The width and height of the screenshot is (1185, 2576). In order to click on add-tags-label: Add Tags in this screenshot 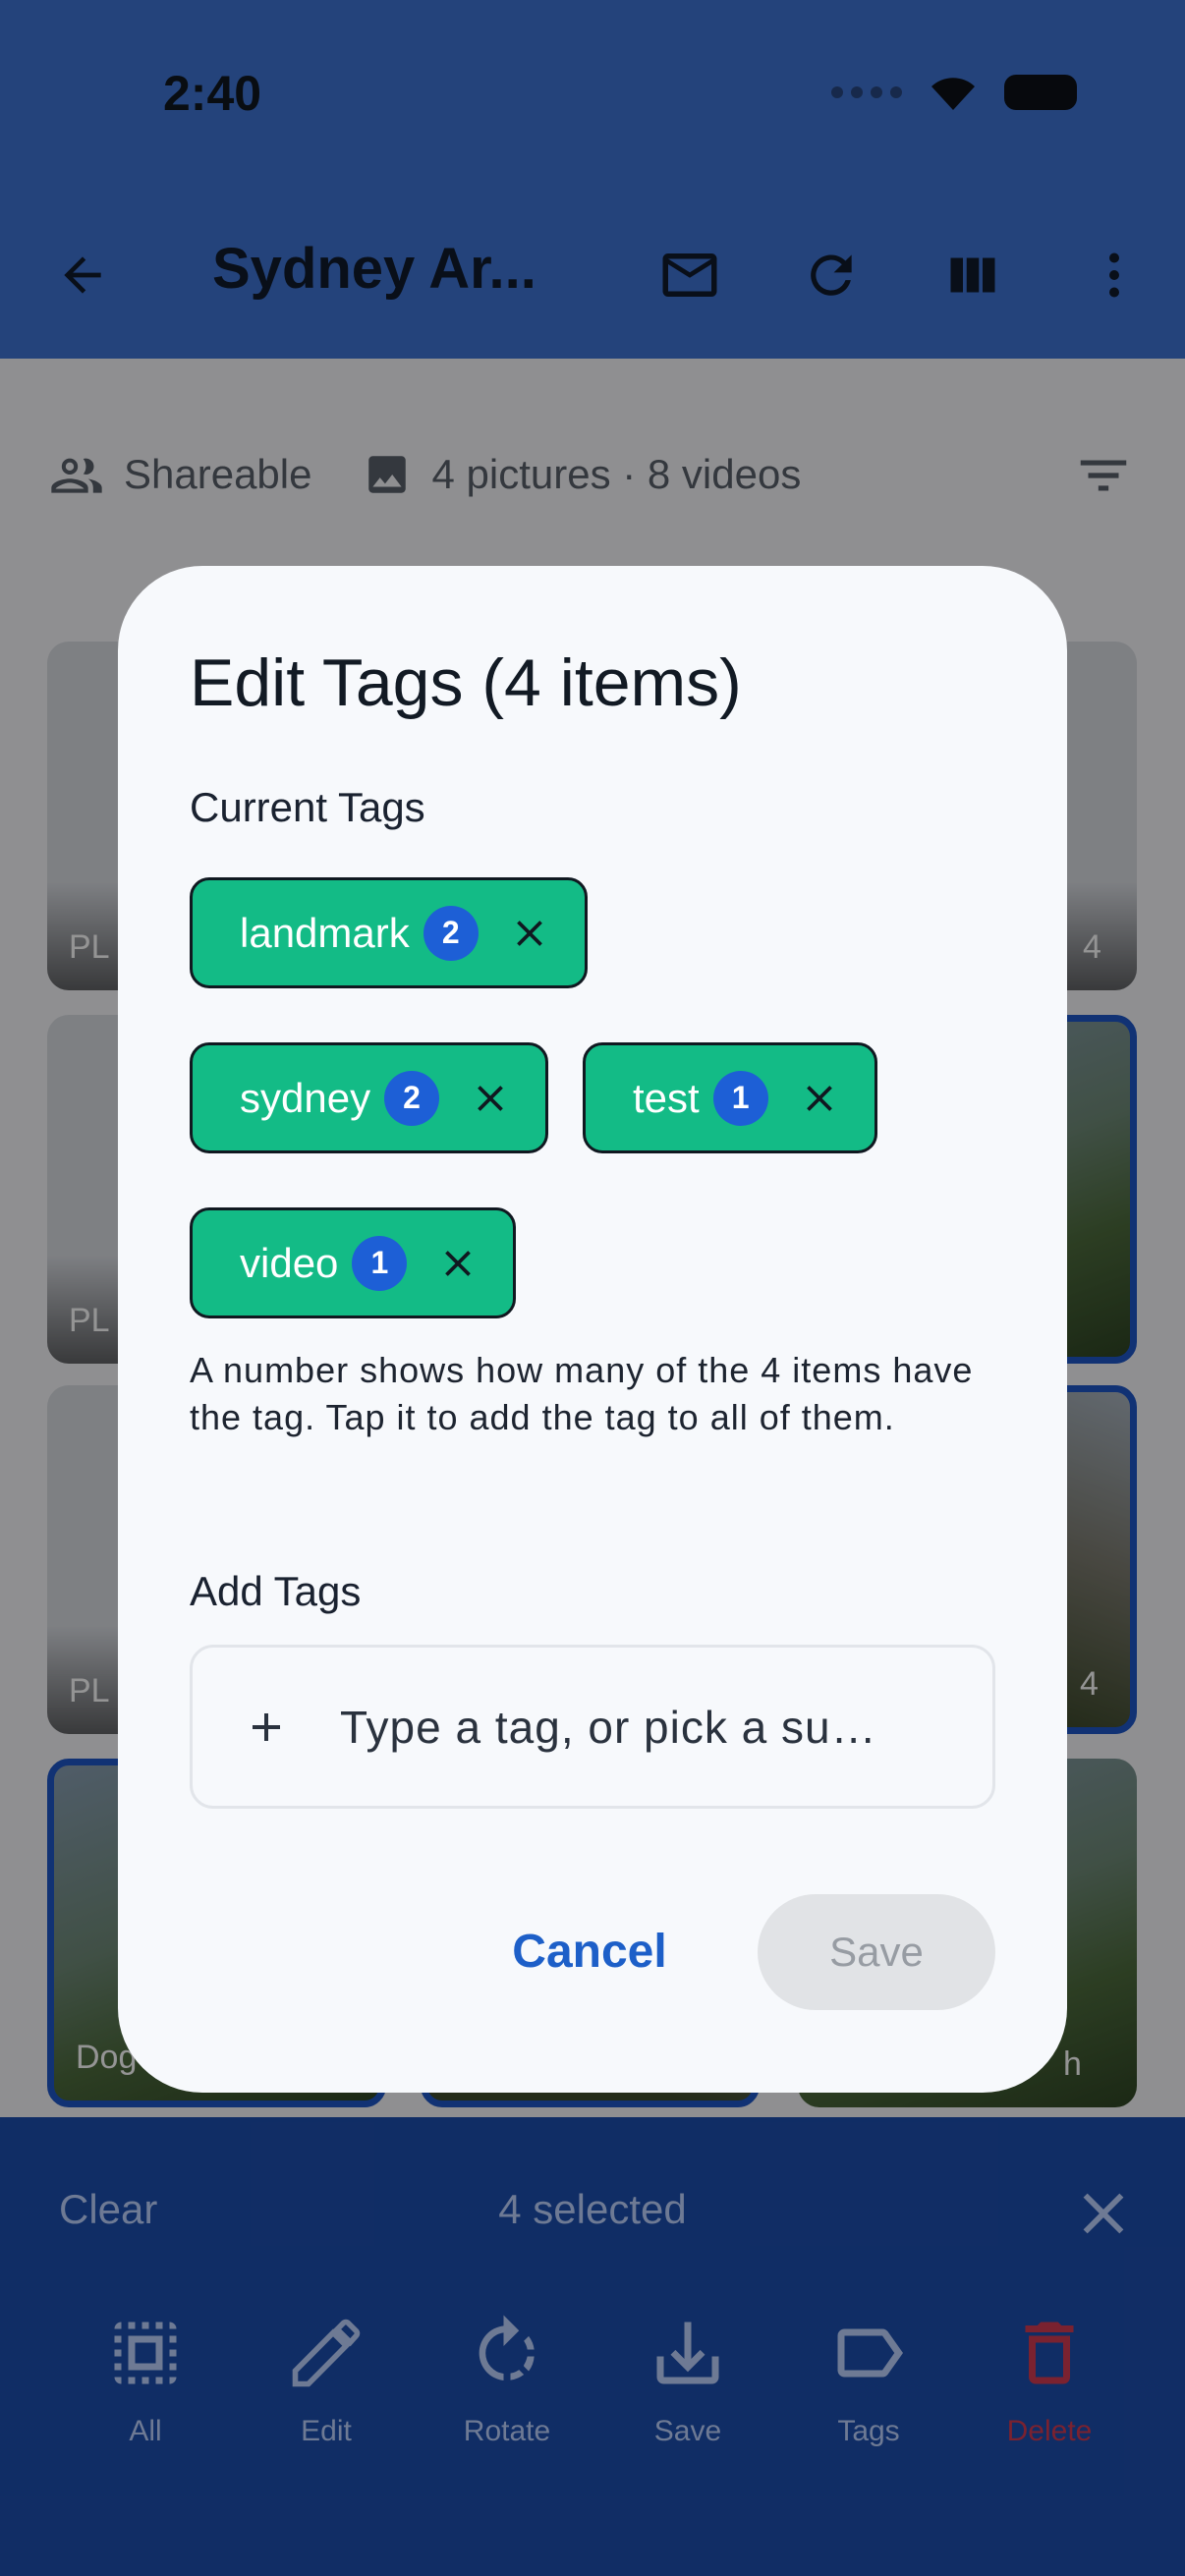, I will do `click(276, 1591)`.